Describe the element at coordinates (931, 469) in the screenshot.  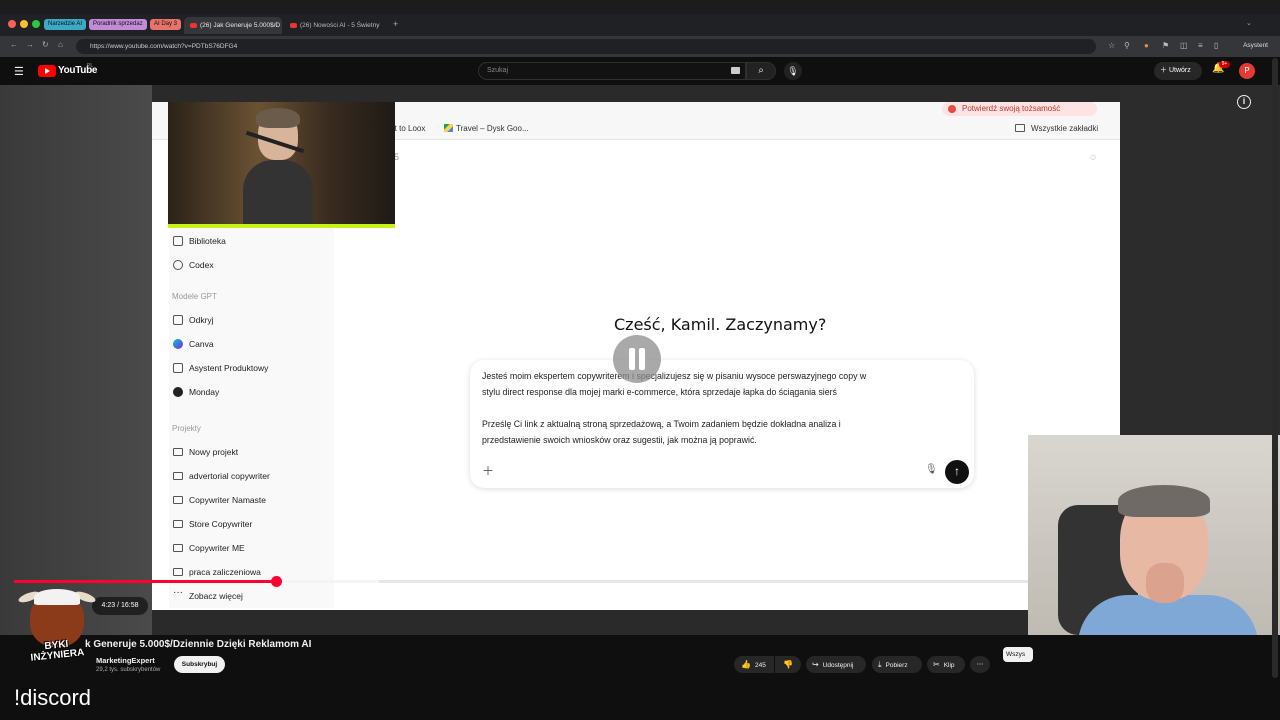
I see `dictate-microphone-icon: 🎙` at that location.